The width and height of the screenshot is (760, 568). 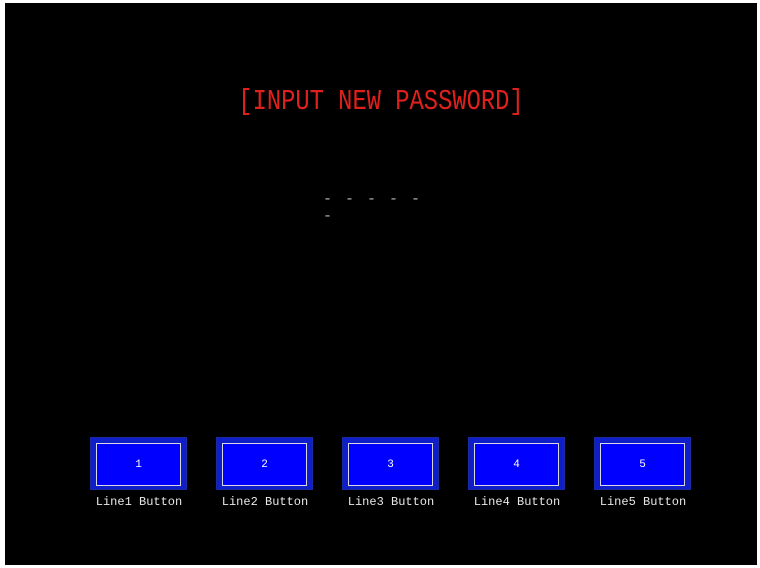 What do you see at coordinates (517, 502) in the screenshot?
I see `line4-button-caption: Line4 Button` at bounding box center [517, 502].